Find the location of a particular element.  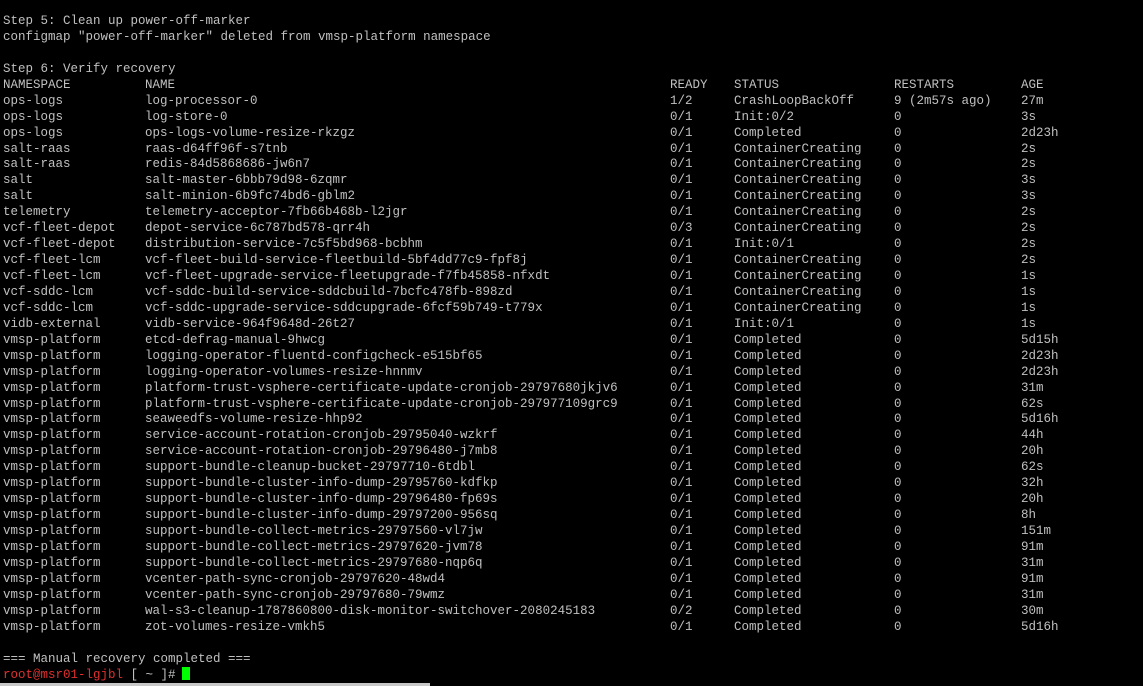

cell-status: CrashLoopBackOff is located at coordinates (794, 100).